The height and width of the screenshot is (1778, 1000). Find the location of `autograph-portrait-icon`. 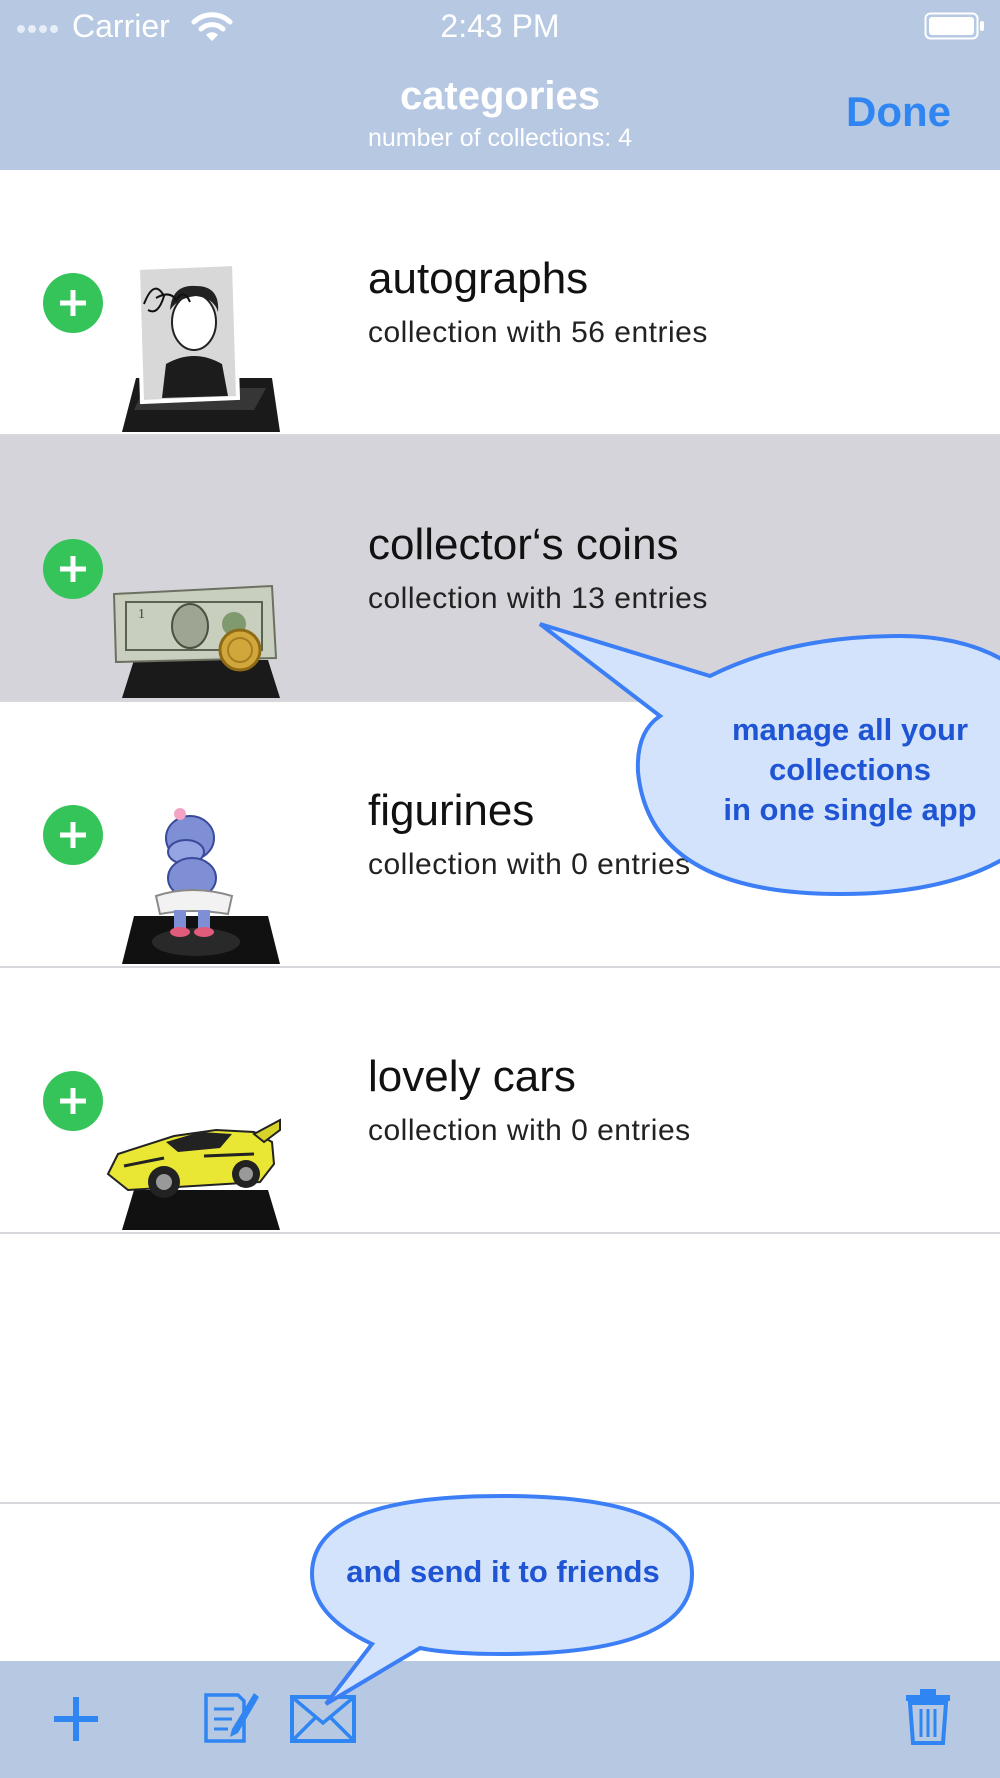

autograph-portrait-icon is located at coordinates (193, 347).